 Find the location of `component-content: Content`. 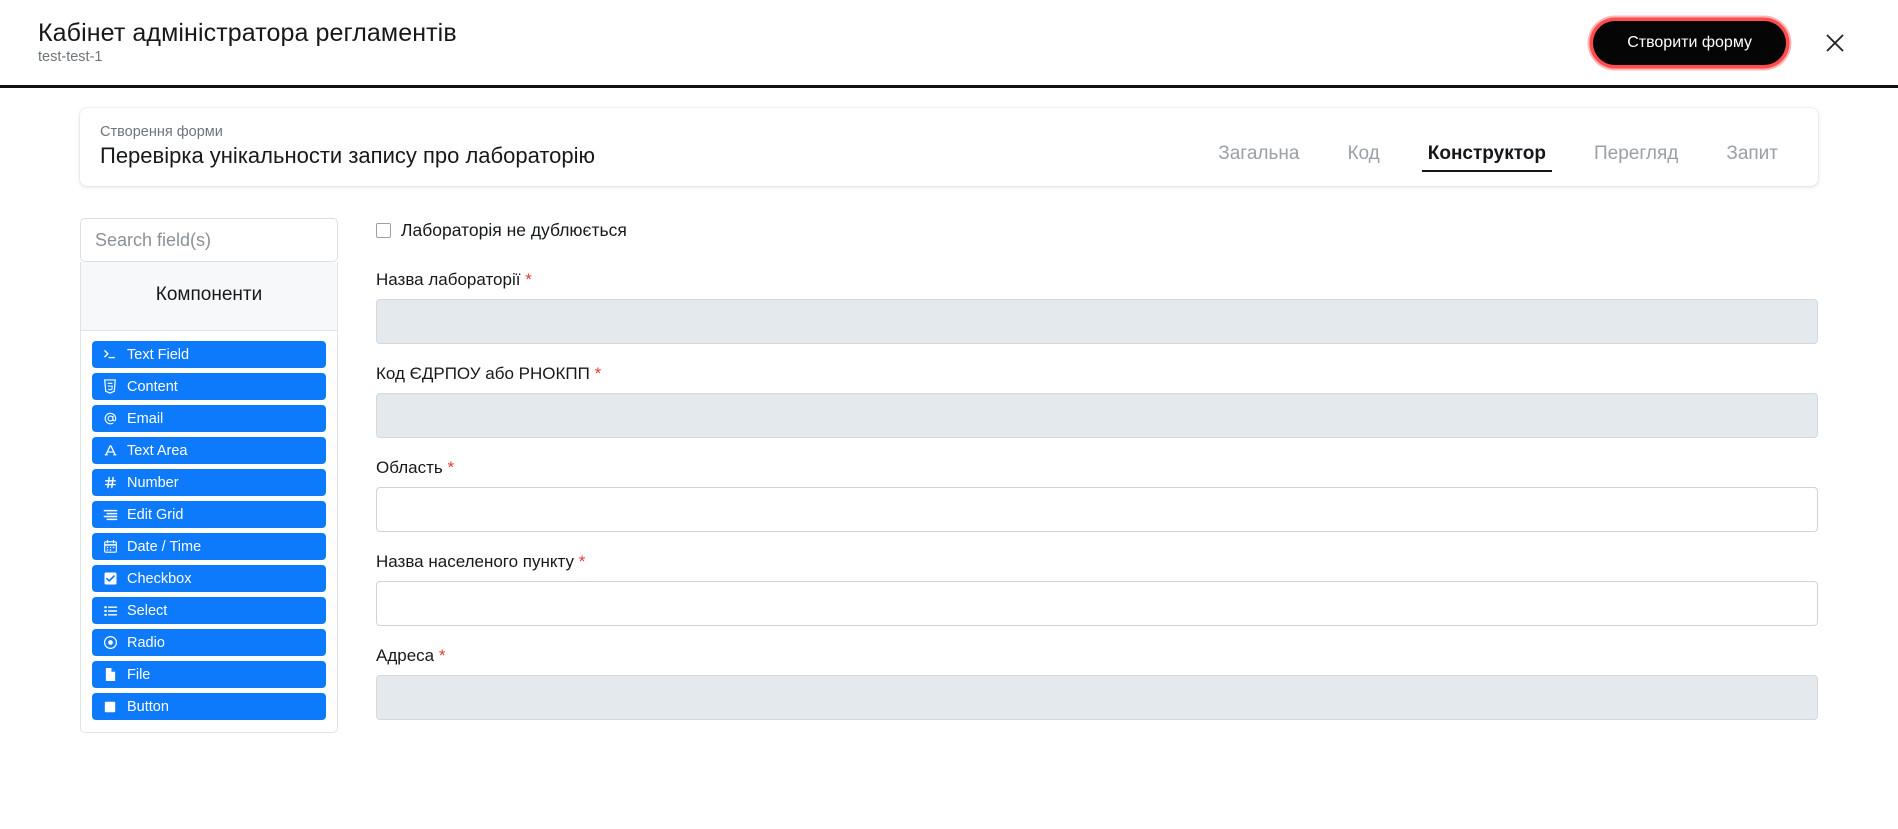

component-content: Content is located at coordinates (209, 386).